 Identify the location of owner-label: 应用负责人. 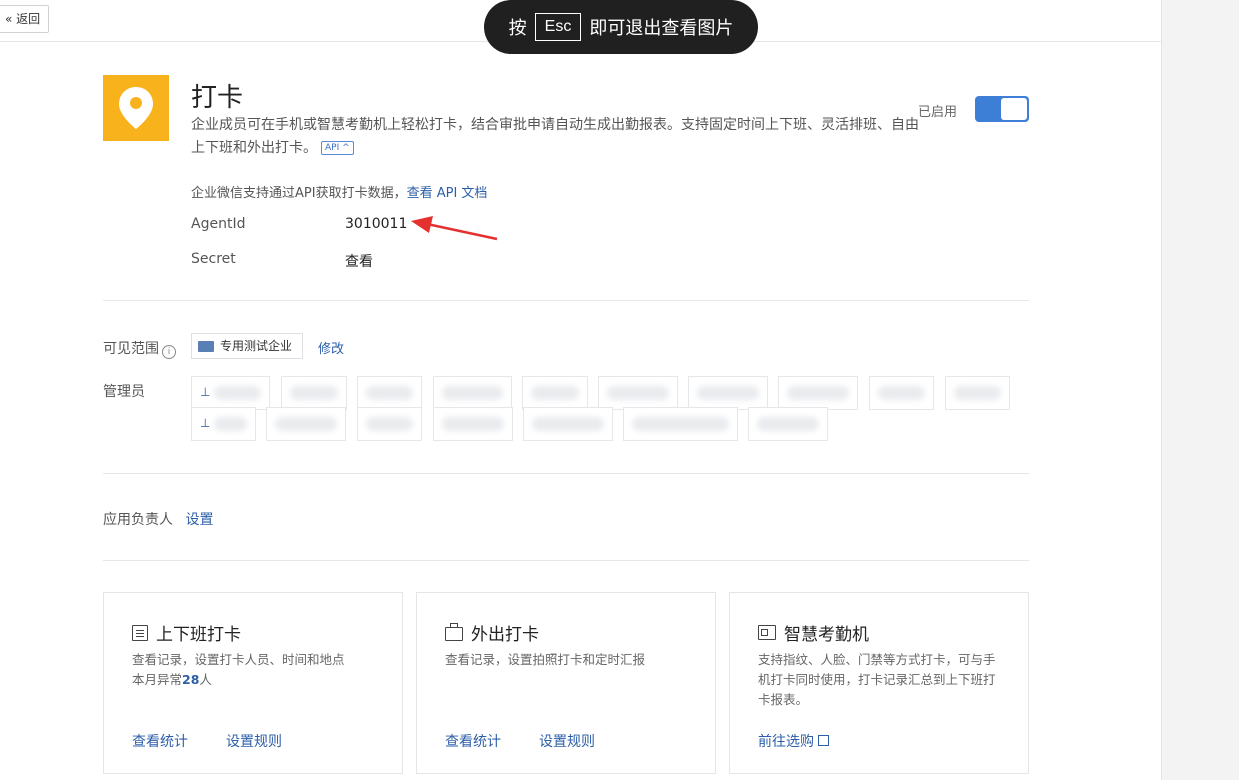
(138, 520).